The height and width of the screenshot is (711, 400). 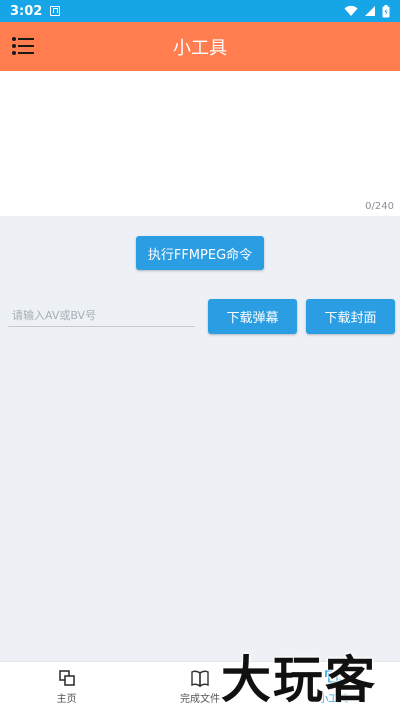 I want to click on menu-list-icon, so click(x=23, y=46).